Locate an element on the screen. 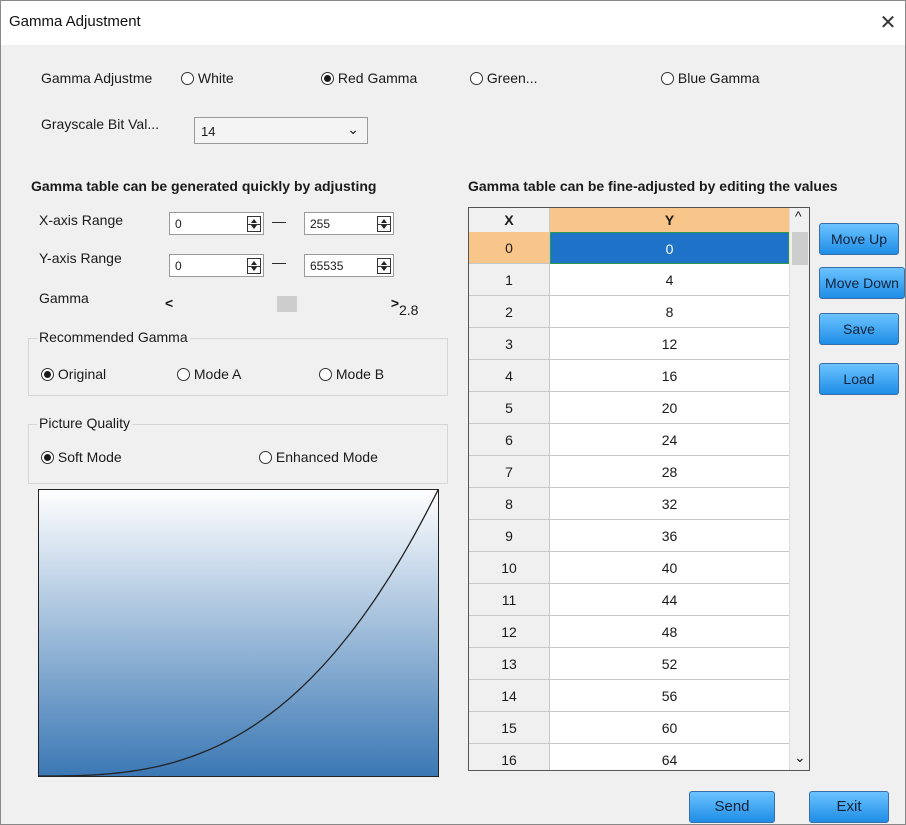 The image size is (906, 825). window-title: Gamma Adjustment is located at coordinates (75, 21).